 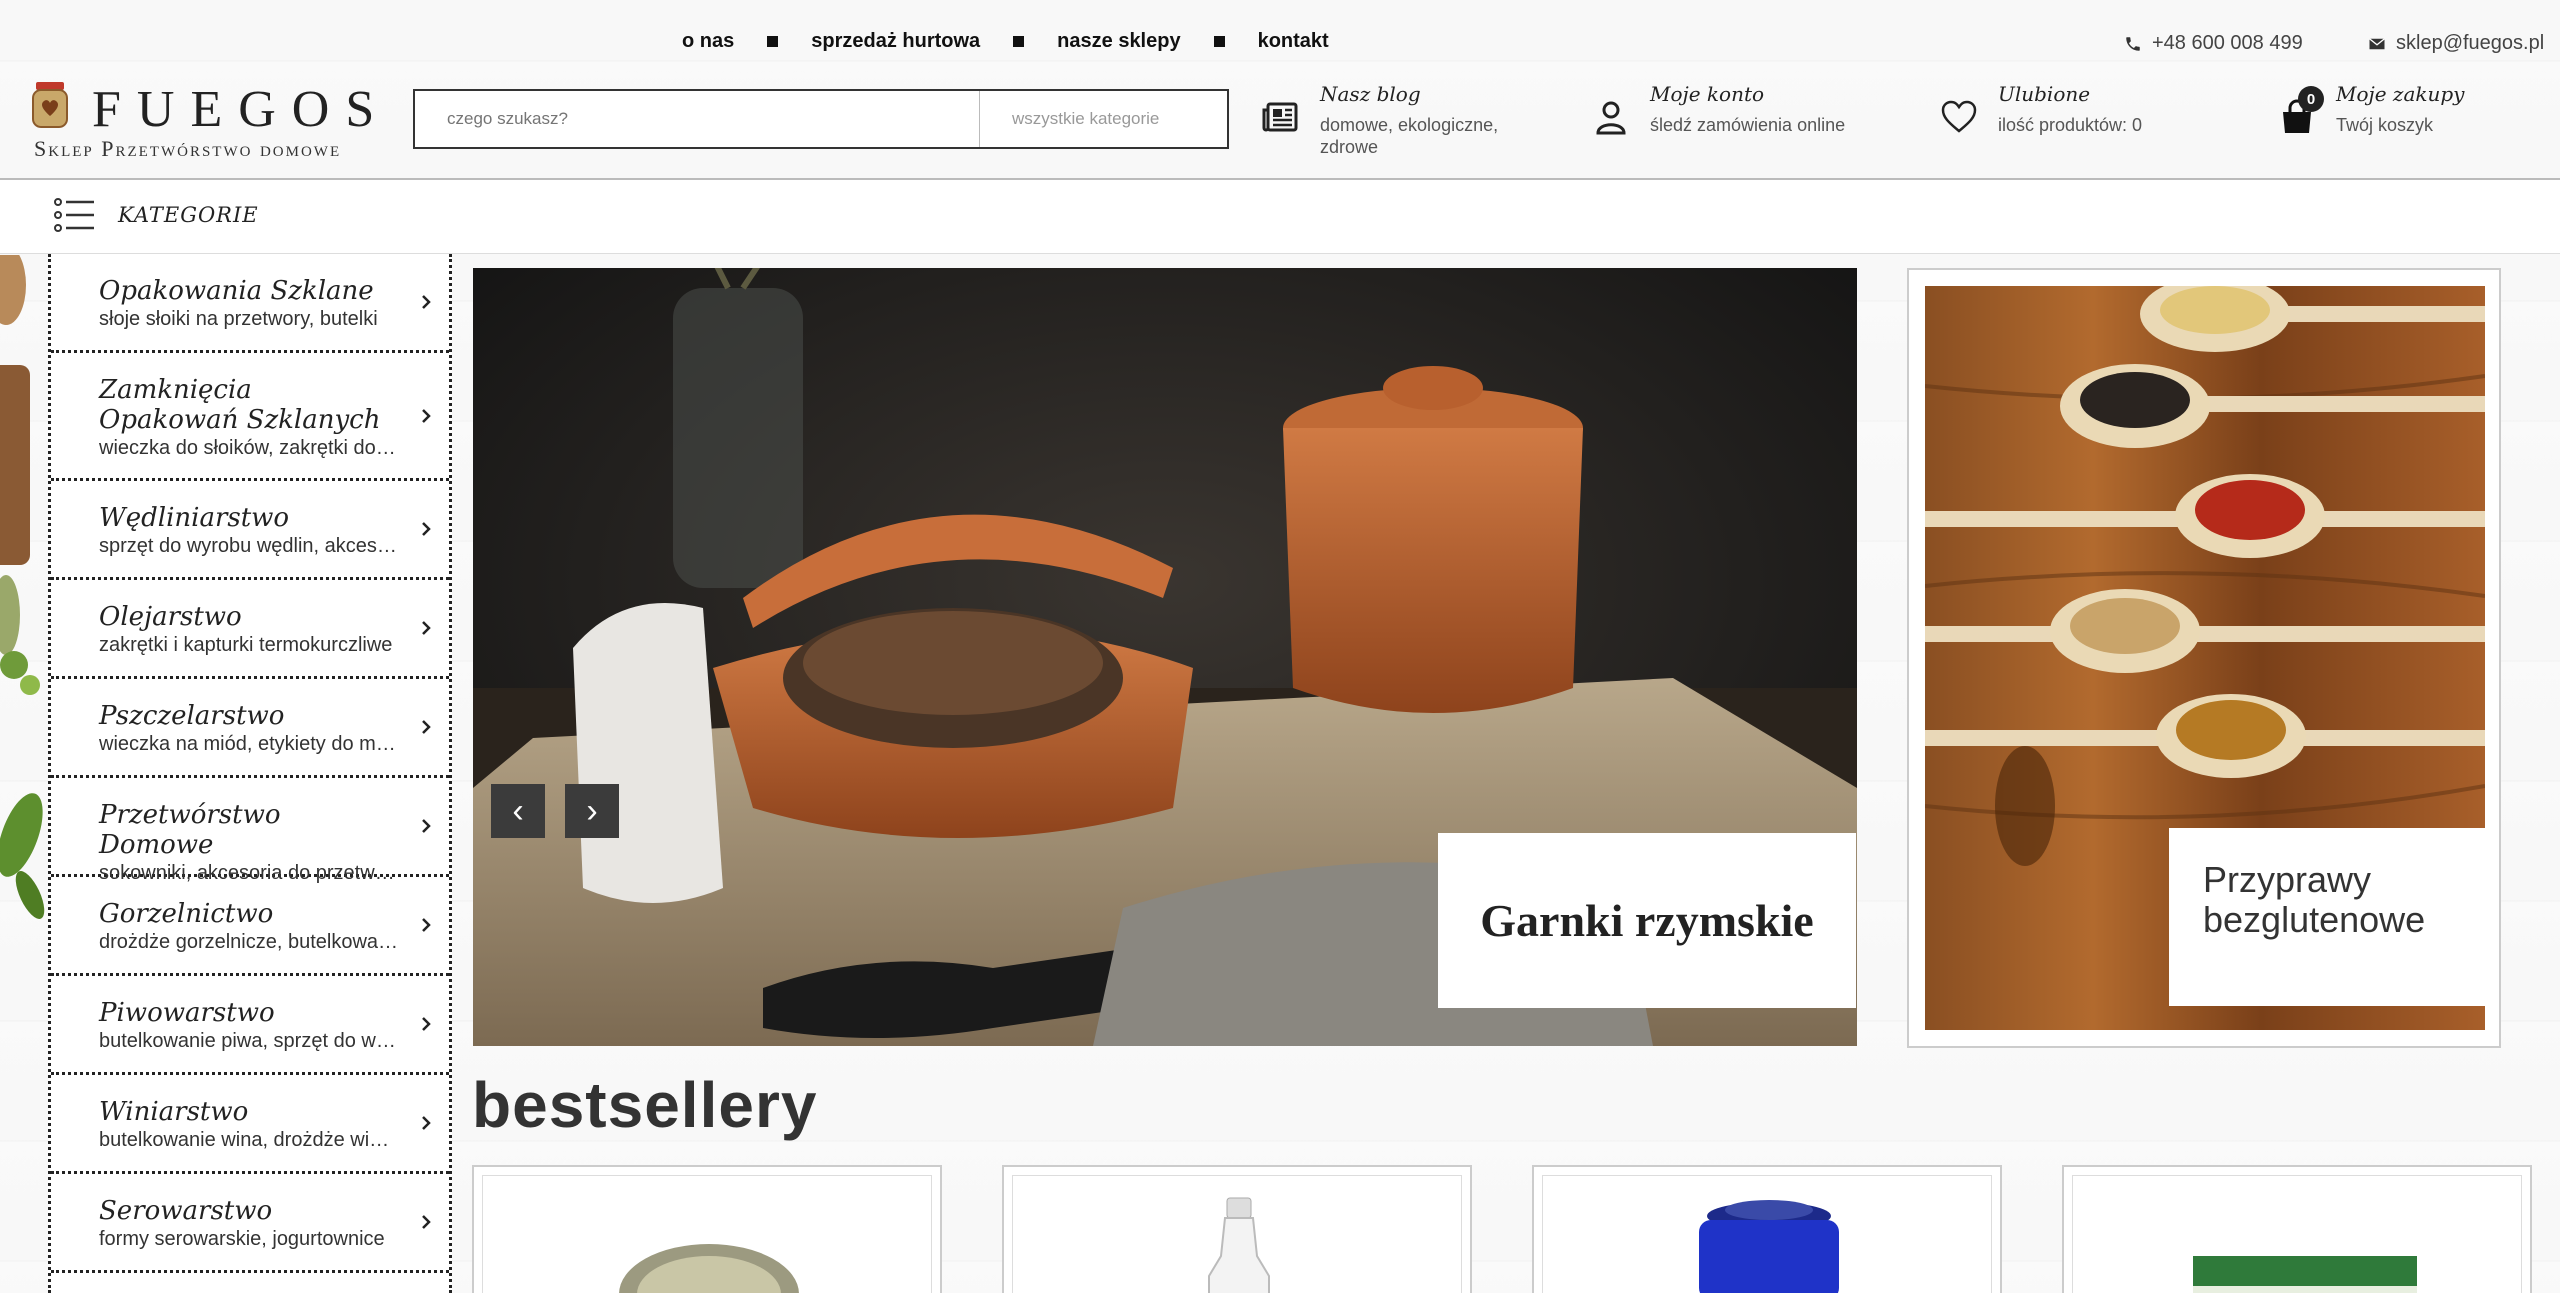 What do you see at coordinates (1707, 94) in the screenshot?
I see `account-title: Moje konto` at bounding box center [1707, 94].